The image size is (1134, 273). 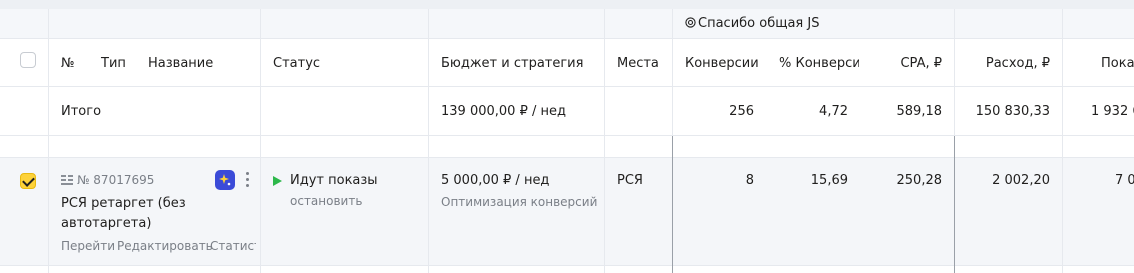 What do you see at coordinates (749, 180) in the screenshot?
I see `campaign-conversions: 8` at bounding box center [749, 180].